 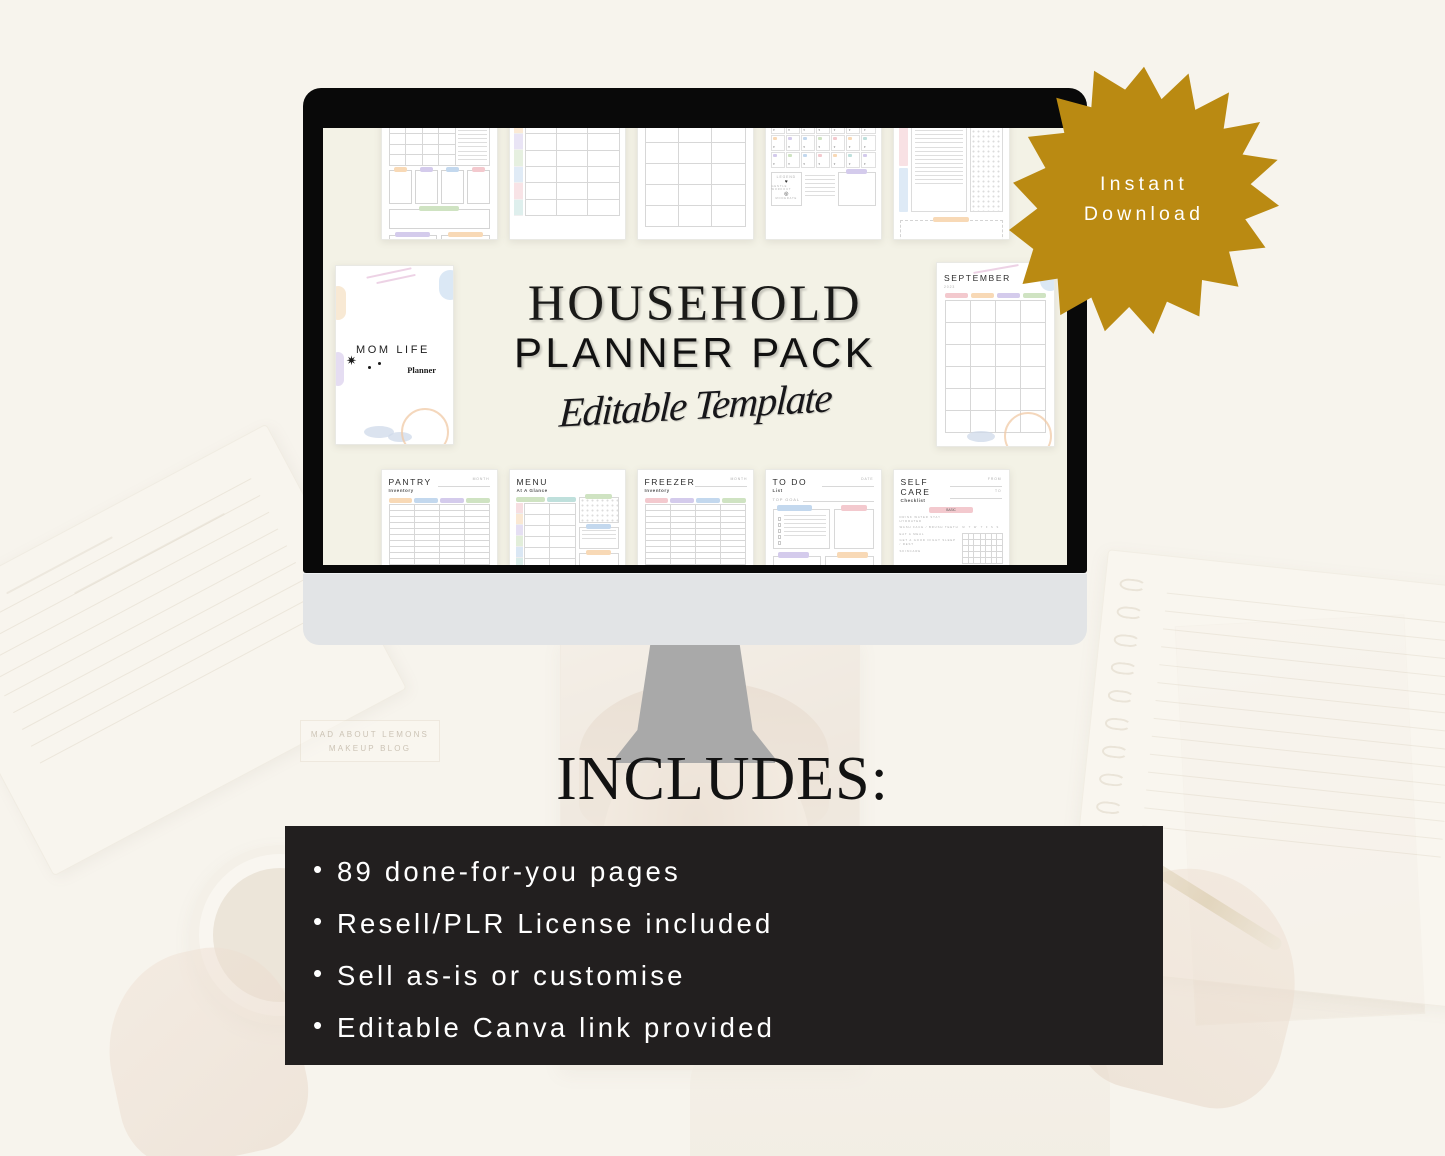 I want to click on thumbnail-mom-life-cover: ✷ MOM LIFE Planner, so click(x=394, y=354).